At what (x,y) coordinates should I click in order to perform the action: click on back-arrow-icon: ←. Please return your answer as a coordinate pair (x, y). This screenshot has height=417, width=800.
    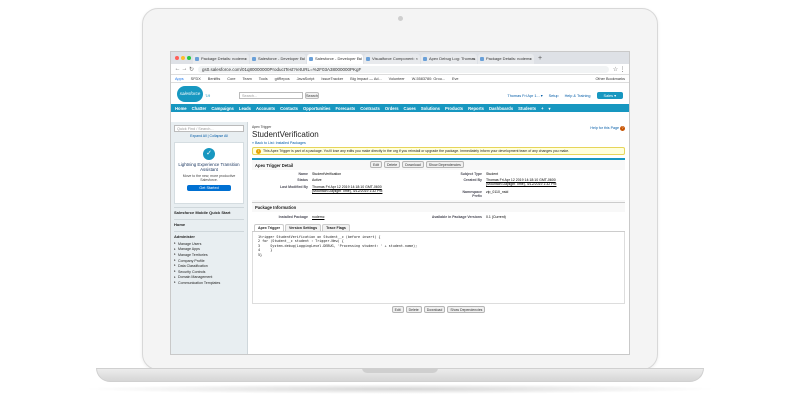
    Looking at the image, I should click on (177, 69).